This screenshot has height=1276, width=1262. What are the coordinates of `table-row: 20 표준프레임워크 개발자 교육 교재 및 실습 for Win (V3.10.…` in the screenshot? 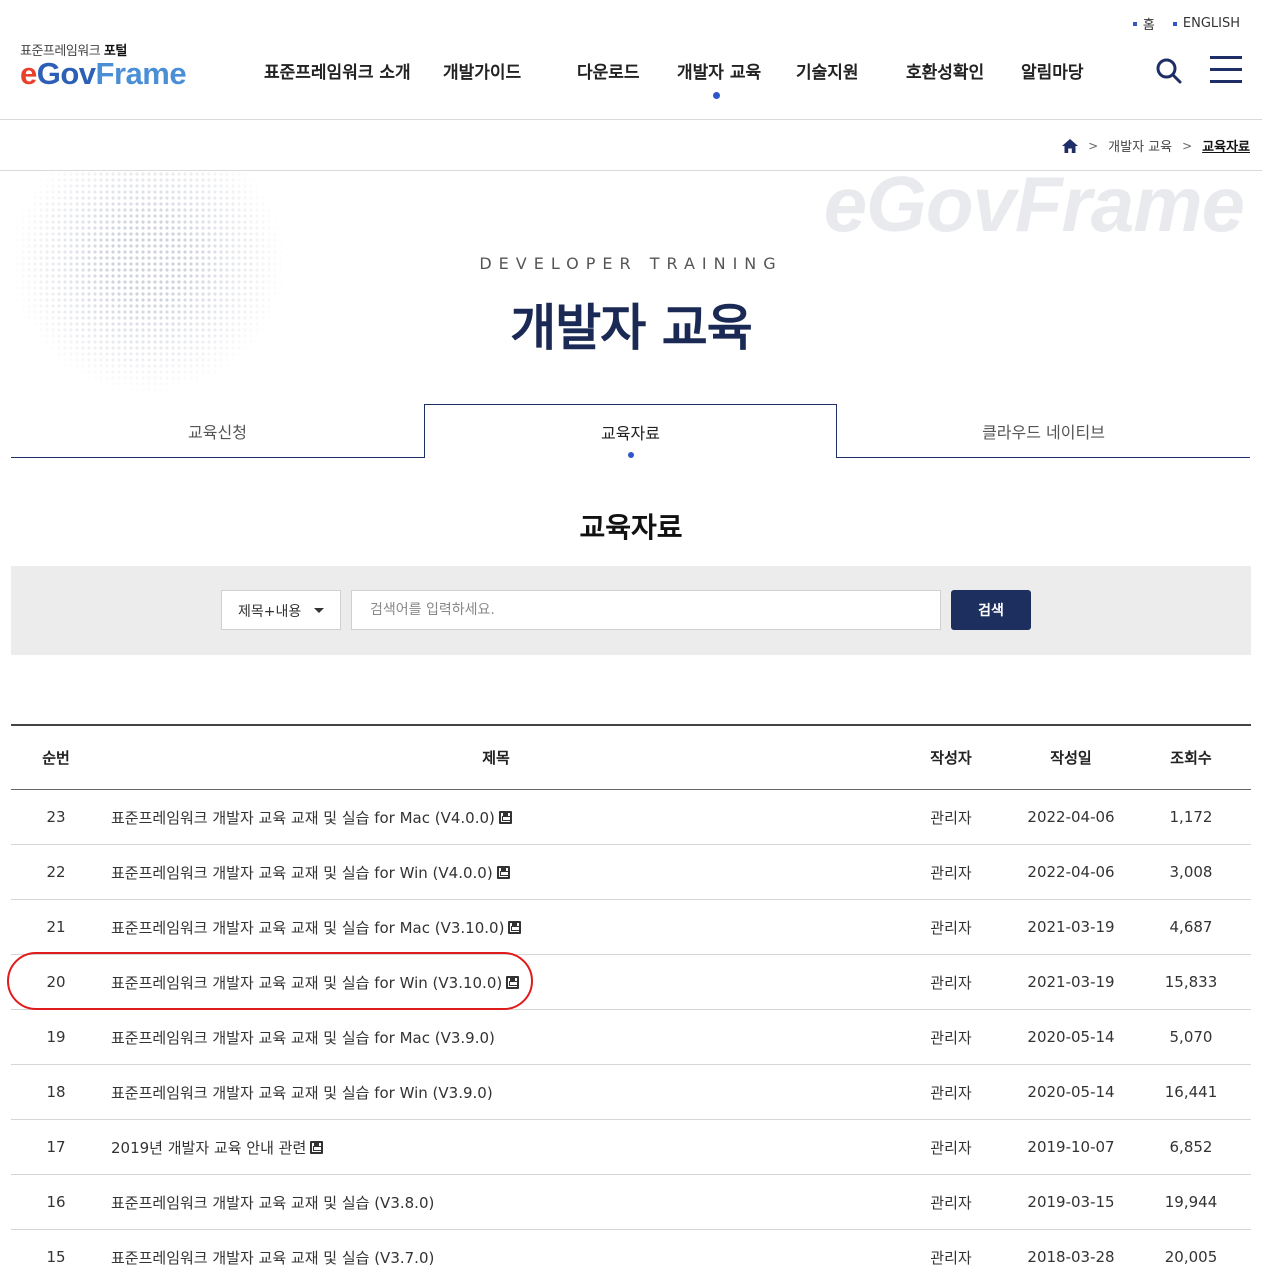 It's located at (631, 982).